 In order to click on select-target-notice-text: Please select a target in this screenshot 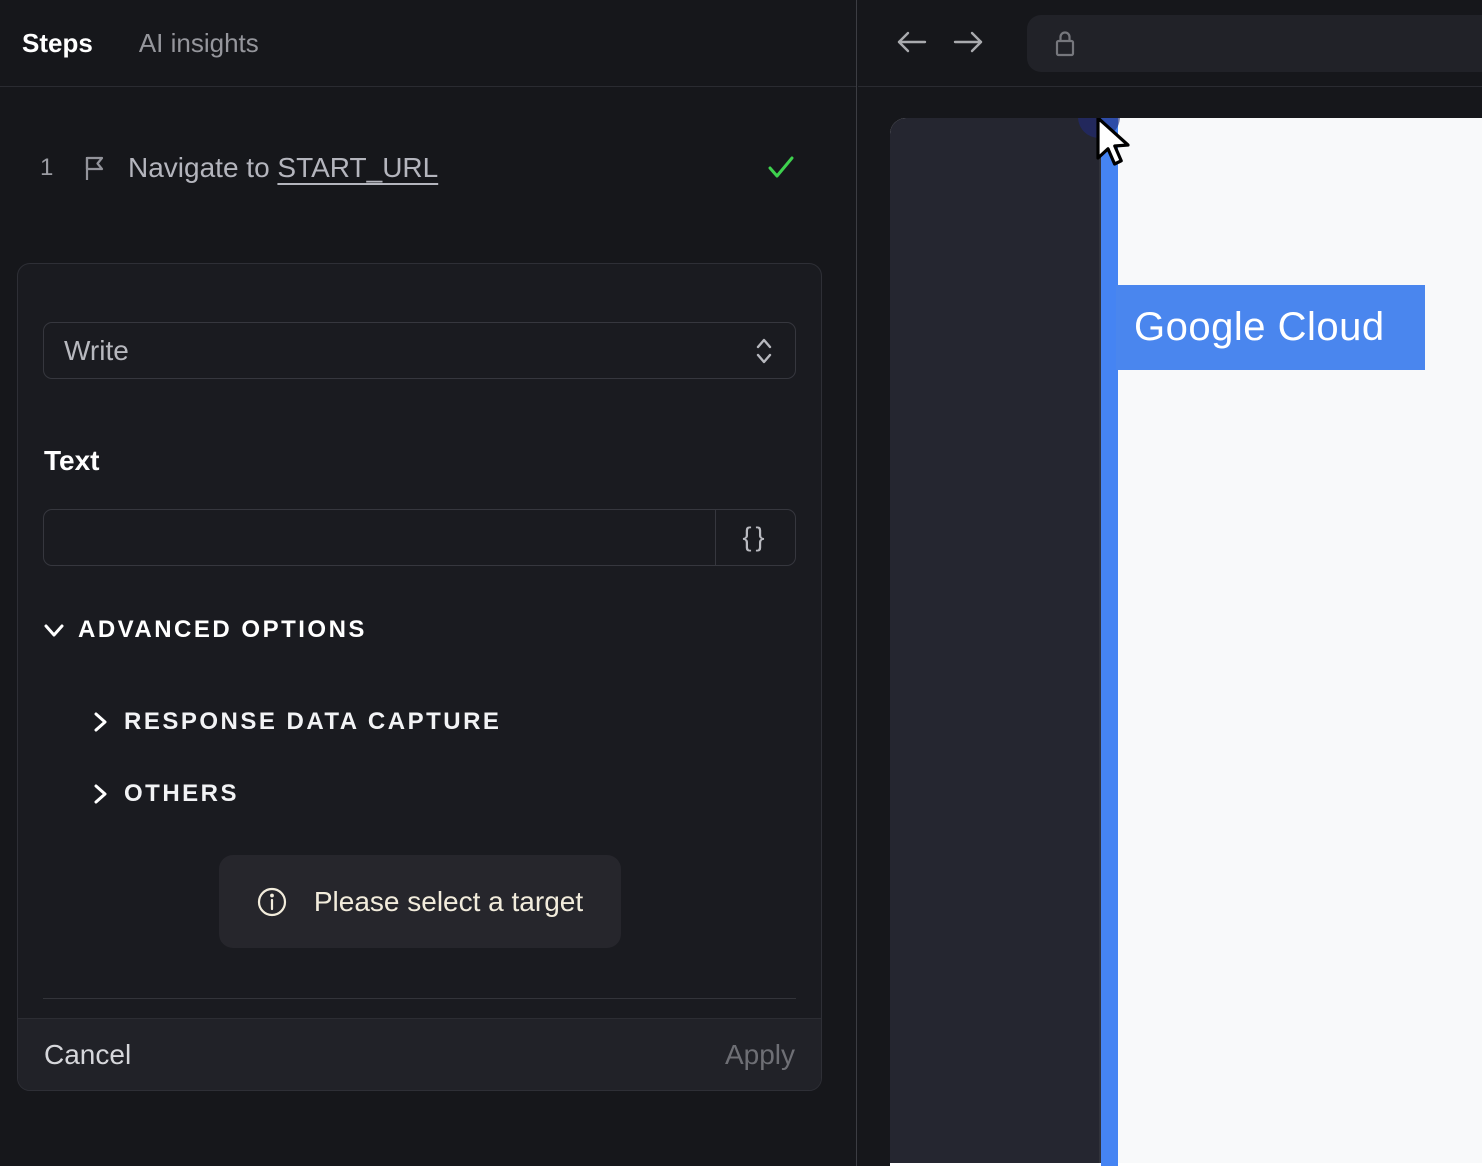, I will do `click(448, 901)`.